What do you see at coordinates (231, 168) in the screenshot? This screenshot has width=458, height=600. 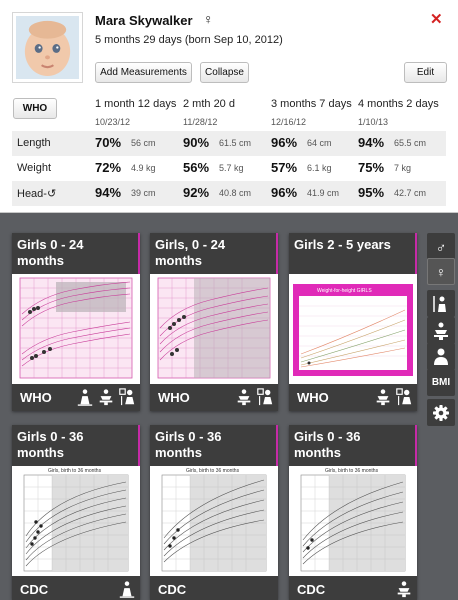 I see `measurement-value: 5.7 kg` at bounding box center [231, 168].